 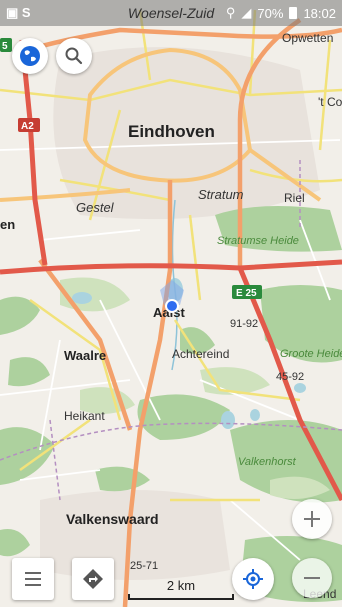 I want to click on globe-icon, so click(x=30, y=56).